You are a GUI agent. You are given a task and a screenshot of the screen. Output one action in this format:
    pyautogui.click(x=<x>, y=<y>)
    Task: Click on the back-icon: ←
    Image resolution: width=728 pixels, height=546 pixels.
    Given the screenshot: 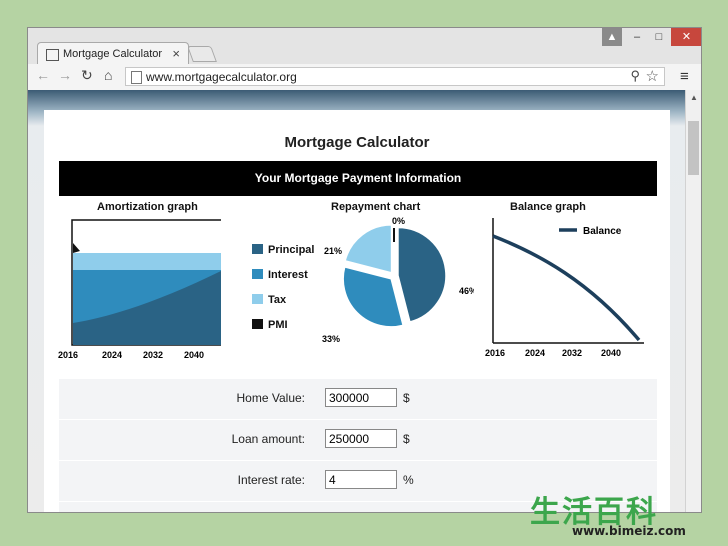 What is the action you would take?
    pyautogui.click(x=43, y=75)
    